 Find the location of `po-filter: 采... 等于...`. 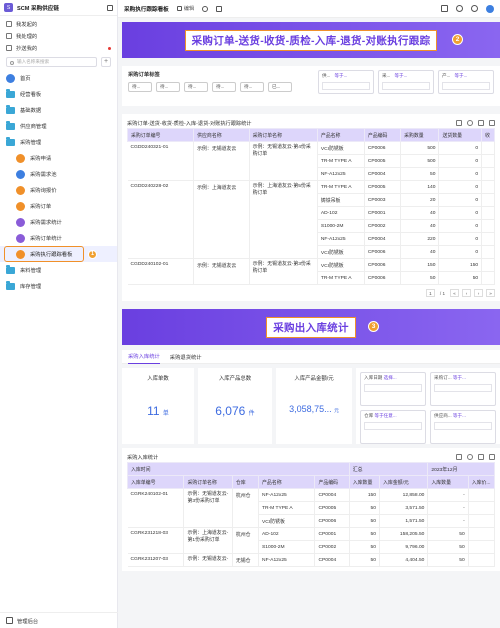

po-filter: 采... 等于... is located at coordinates (406, 82).